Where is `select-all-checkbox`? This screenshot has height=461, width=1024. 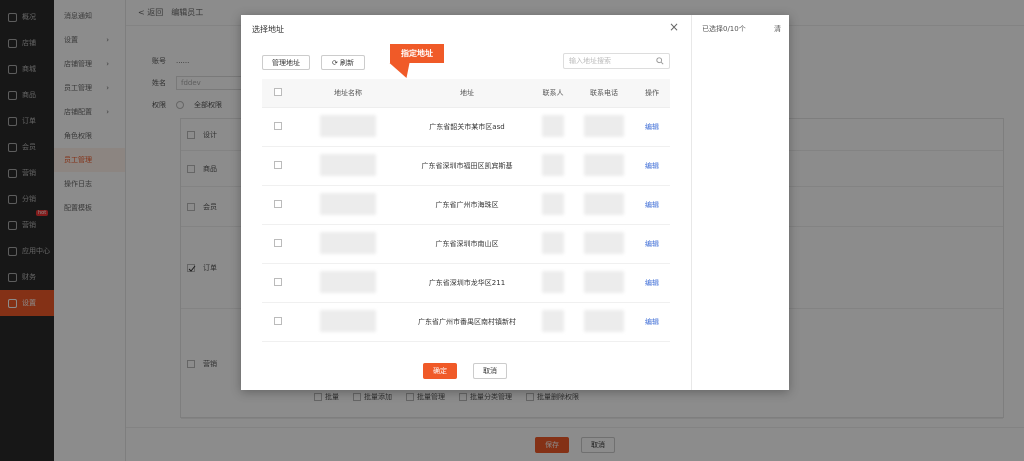
select-all-checkbox is located at coordinates (278, 91).